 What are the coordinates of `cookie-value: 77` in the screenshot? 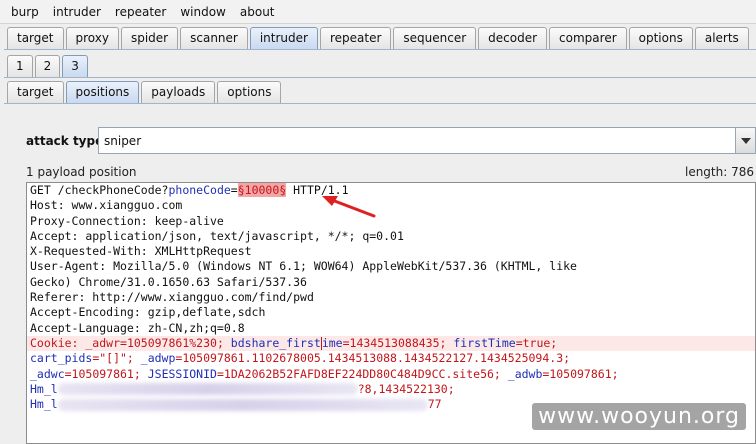 It's located at (434, 404).